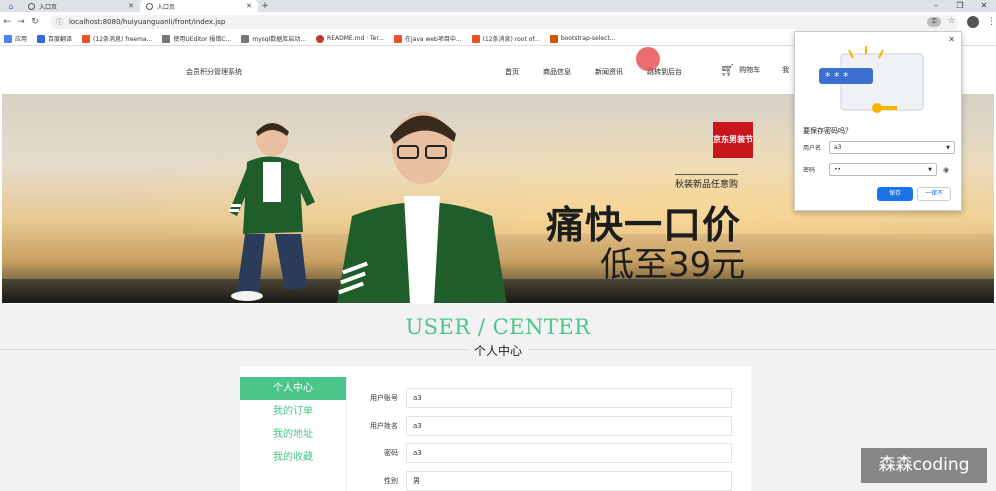 The height and width of the screenshot is (491, 996). What do you see at coordinates (7, 22) in the screenshot?
I see `back-icon: ←` at bounding box center [7, 22].